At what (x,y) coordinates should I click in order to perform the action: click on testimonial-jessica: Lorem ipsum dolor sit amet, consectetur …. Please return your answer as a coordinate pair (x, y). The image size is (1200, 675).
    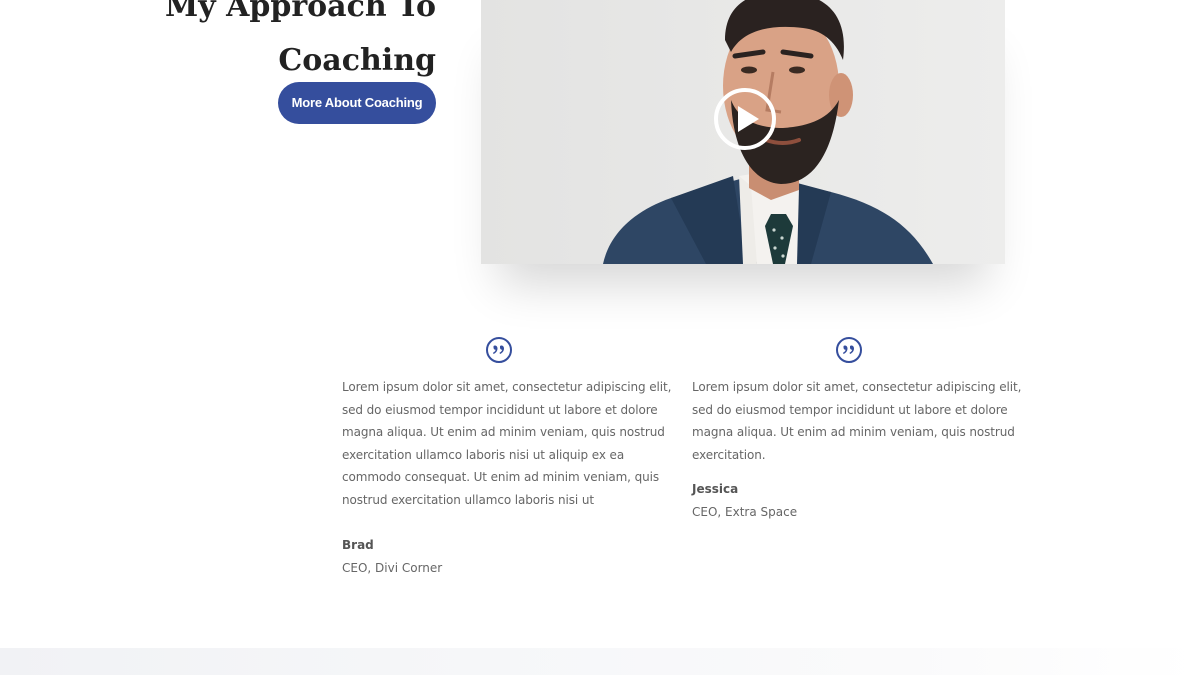
    Looking at the image, I should click on (857, 429).